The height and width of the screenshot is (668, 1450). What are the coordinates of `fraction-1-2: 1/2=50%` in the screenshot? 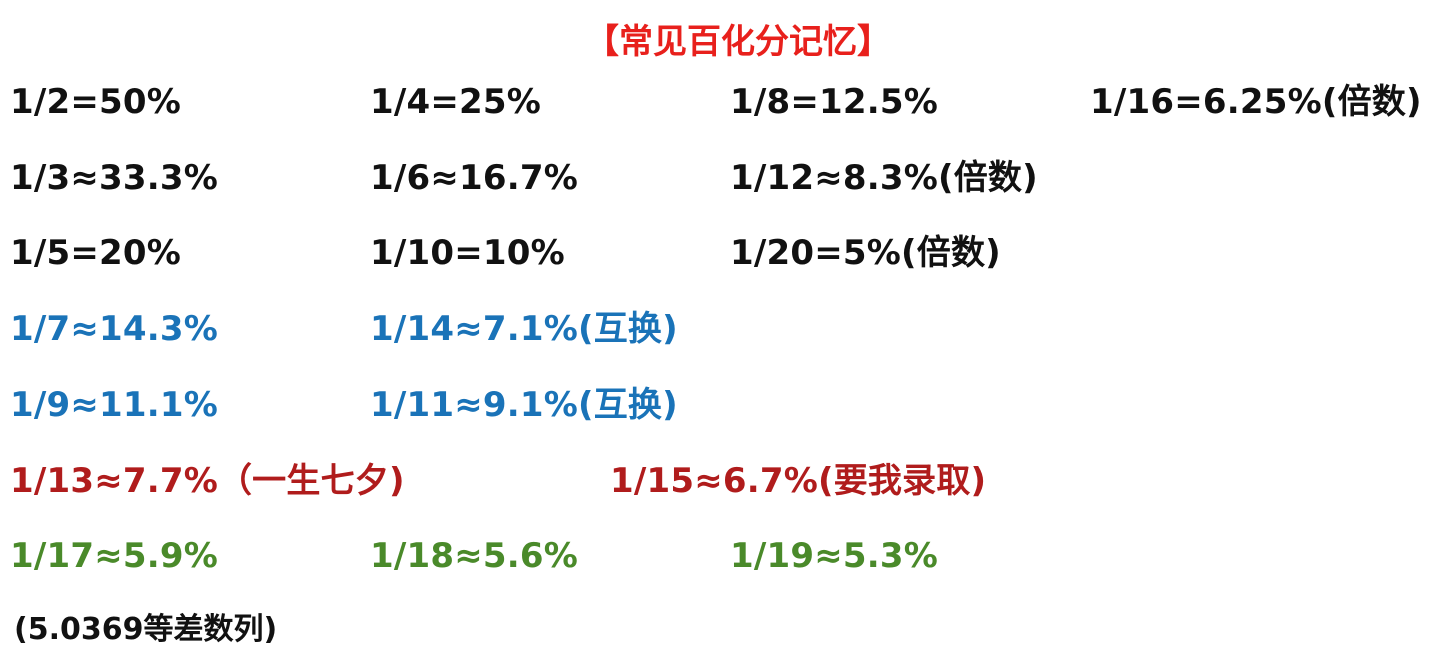 It's located at (96, 102).